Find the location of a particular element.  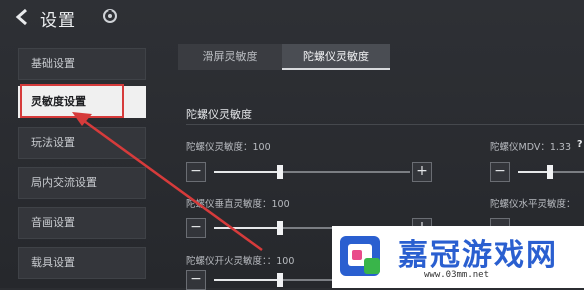

watermark-url: www.03mm.net is located at coordinates (457, 275).